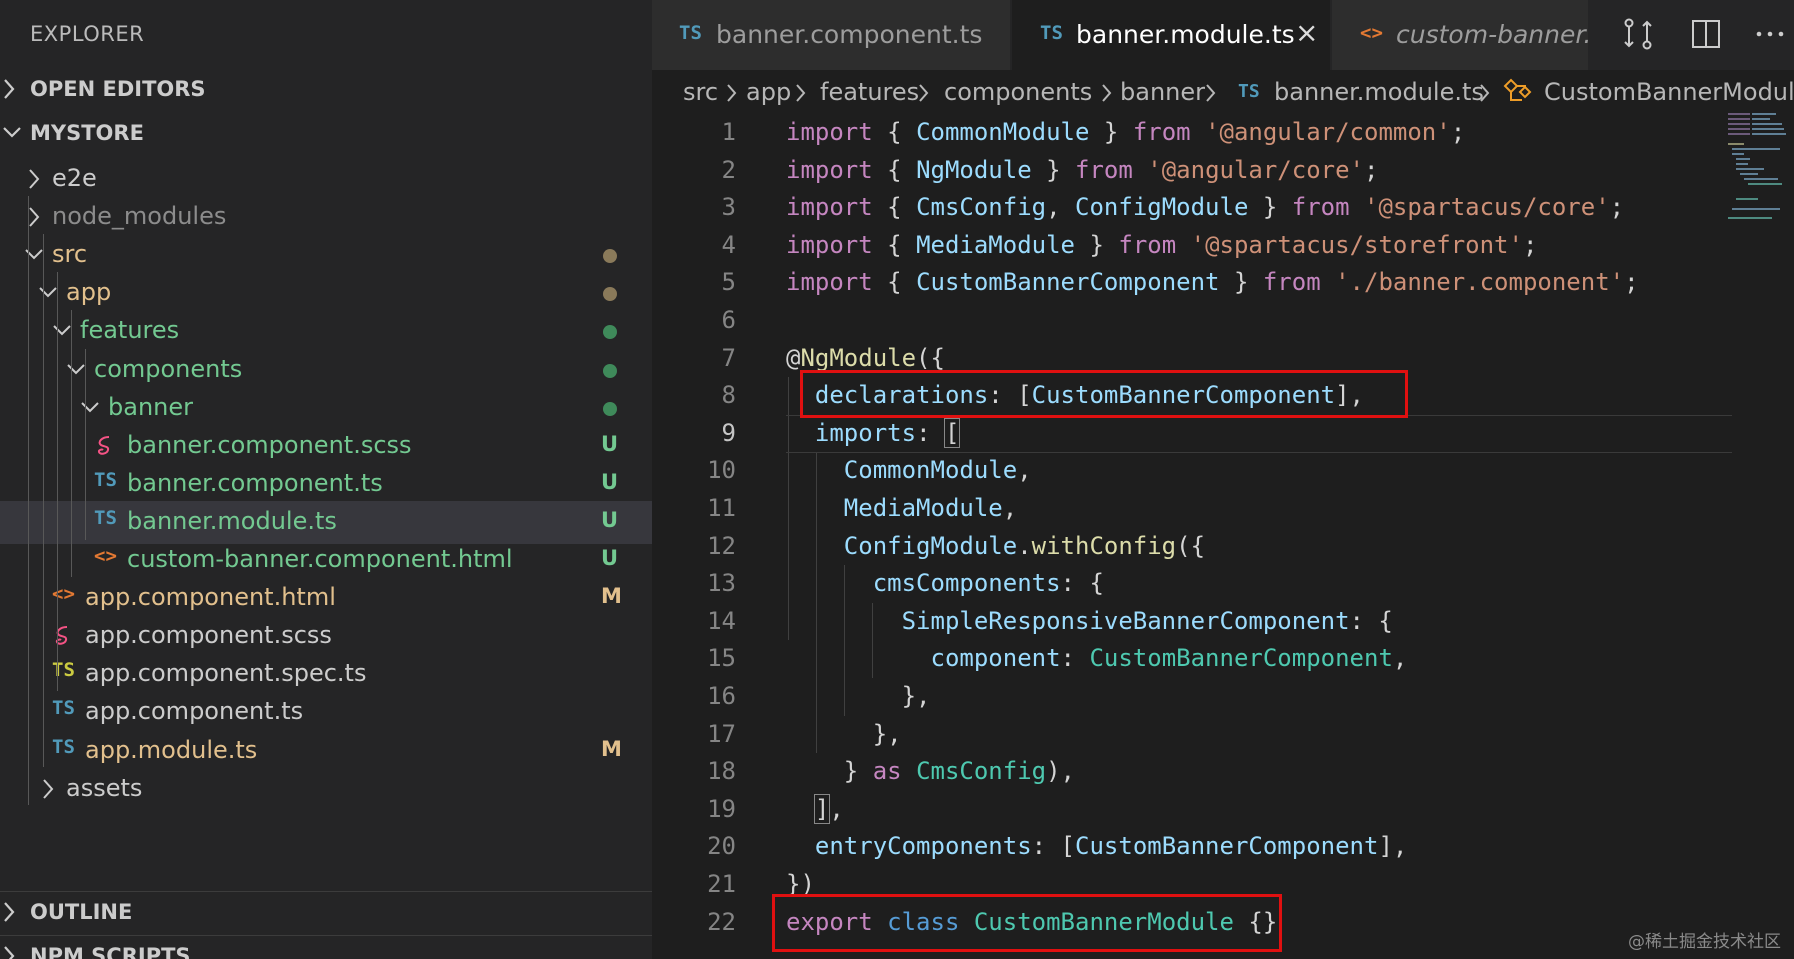 This screenshot has width=1794, height=959. What do you see at coordinates (1192, 434) in the screenshot?
I see `code-line: 9 imports: [` at bounding box center [1192, 434].